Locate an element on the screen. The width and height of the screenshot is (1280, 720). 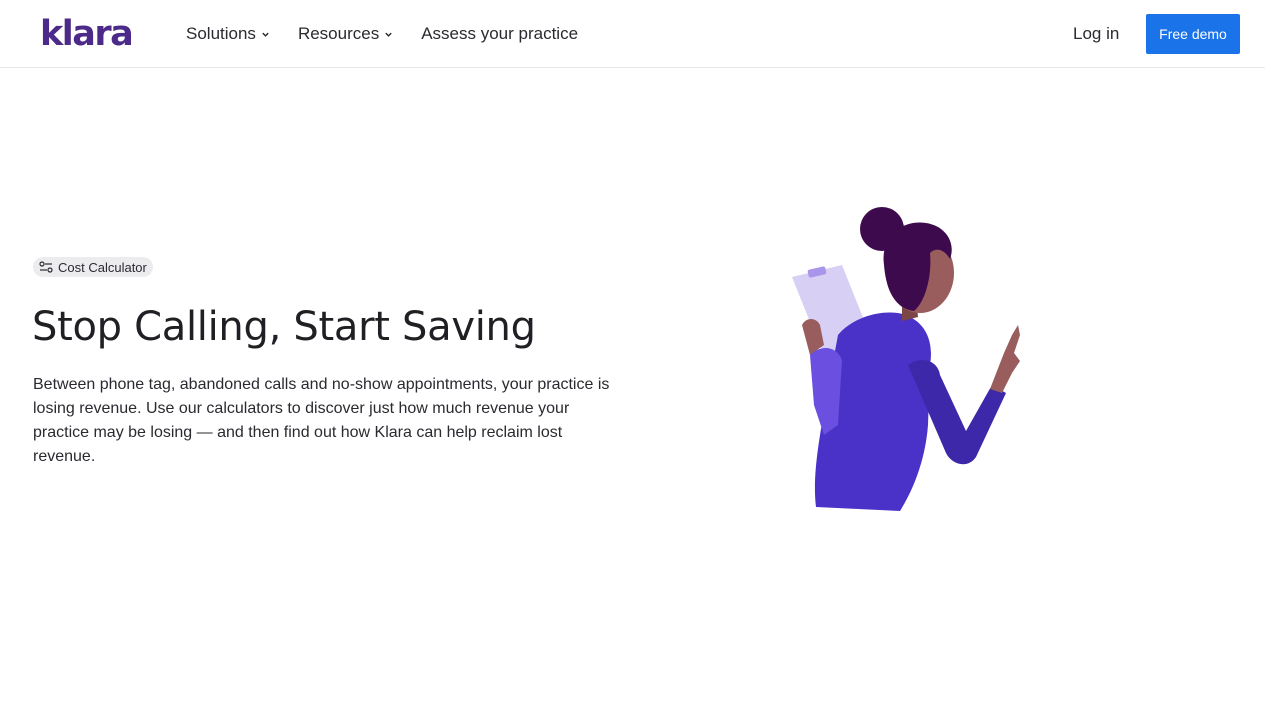
nav-item-label: Resources is located at coordinates (338, 33).